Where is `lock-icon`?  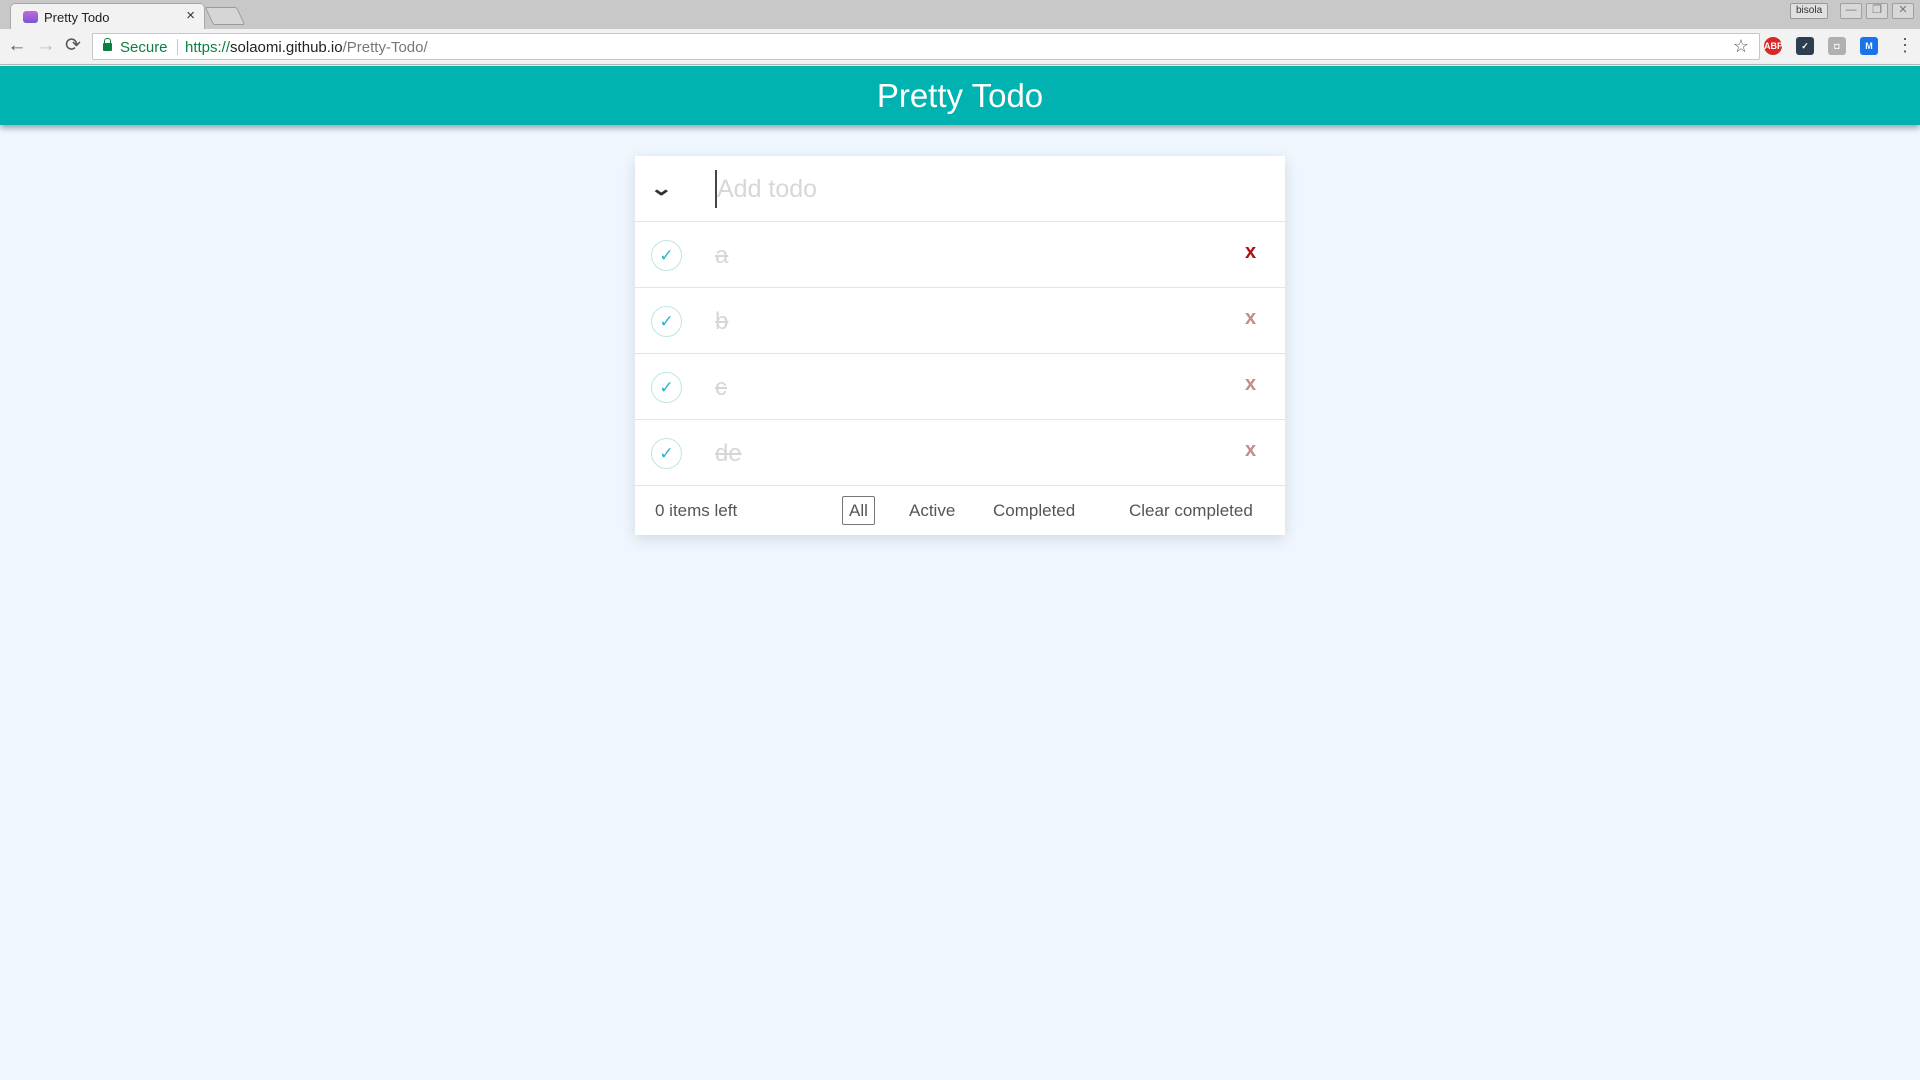
lock-icon is located at coordinates (107, 44).